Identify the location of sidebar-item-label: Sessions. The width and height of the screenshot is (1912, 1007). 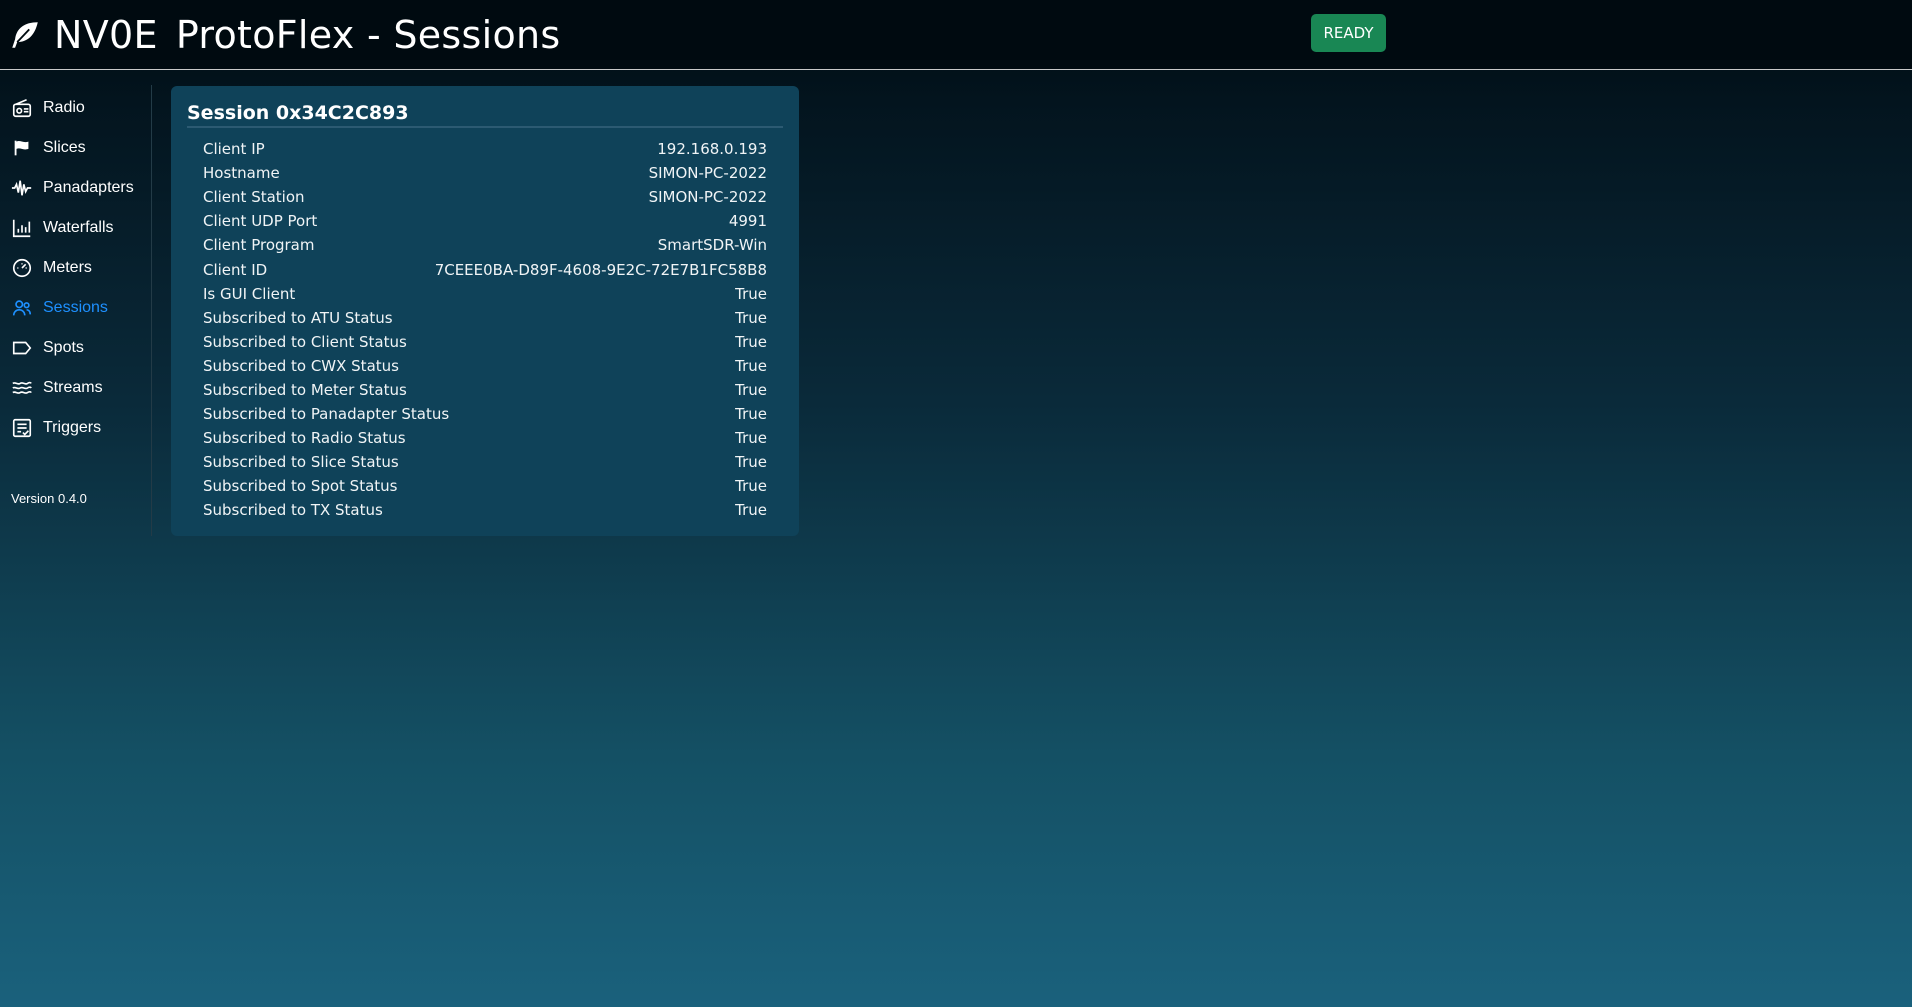
(75, 307).